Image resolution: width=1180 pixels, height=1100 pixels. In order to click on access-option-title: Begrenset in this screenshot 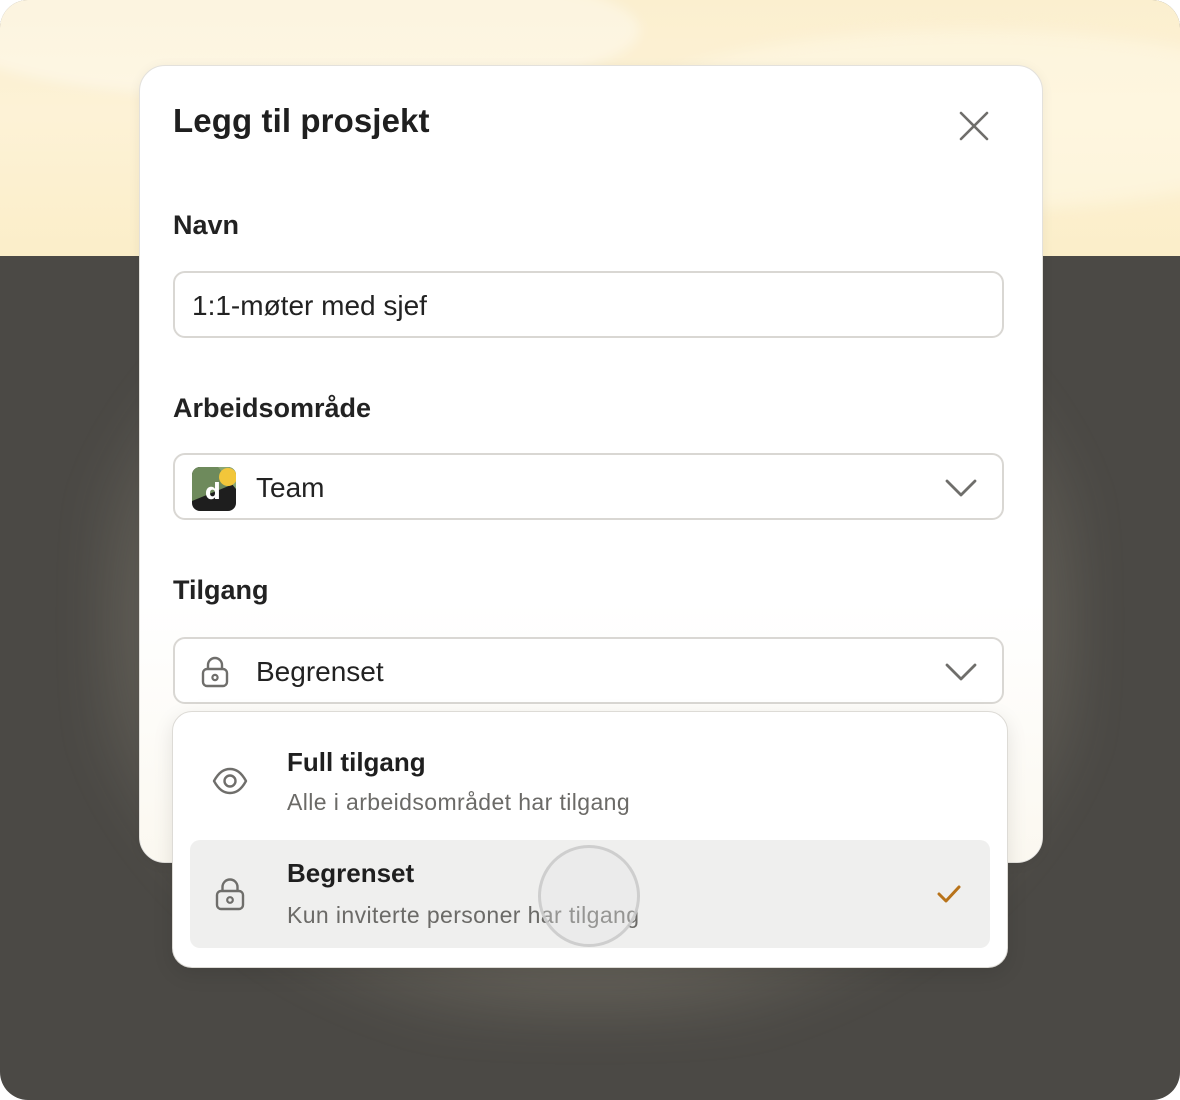, I will do `click(351, 873)`.